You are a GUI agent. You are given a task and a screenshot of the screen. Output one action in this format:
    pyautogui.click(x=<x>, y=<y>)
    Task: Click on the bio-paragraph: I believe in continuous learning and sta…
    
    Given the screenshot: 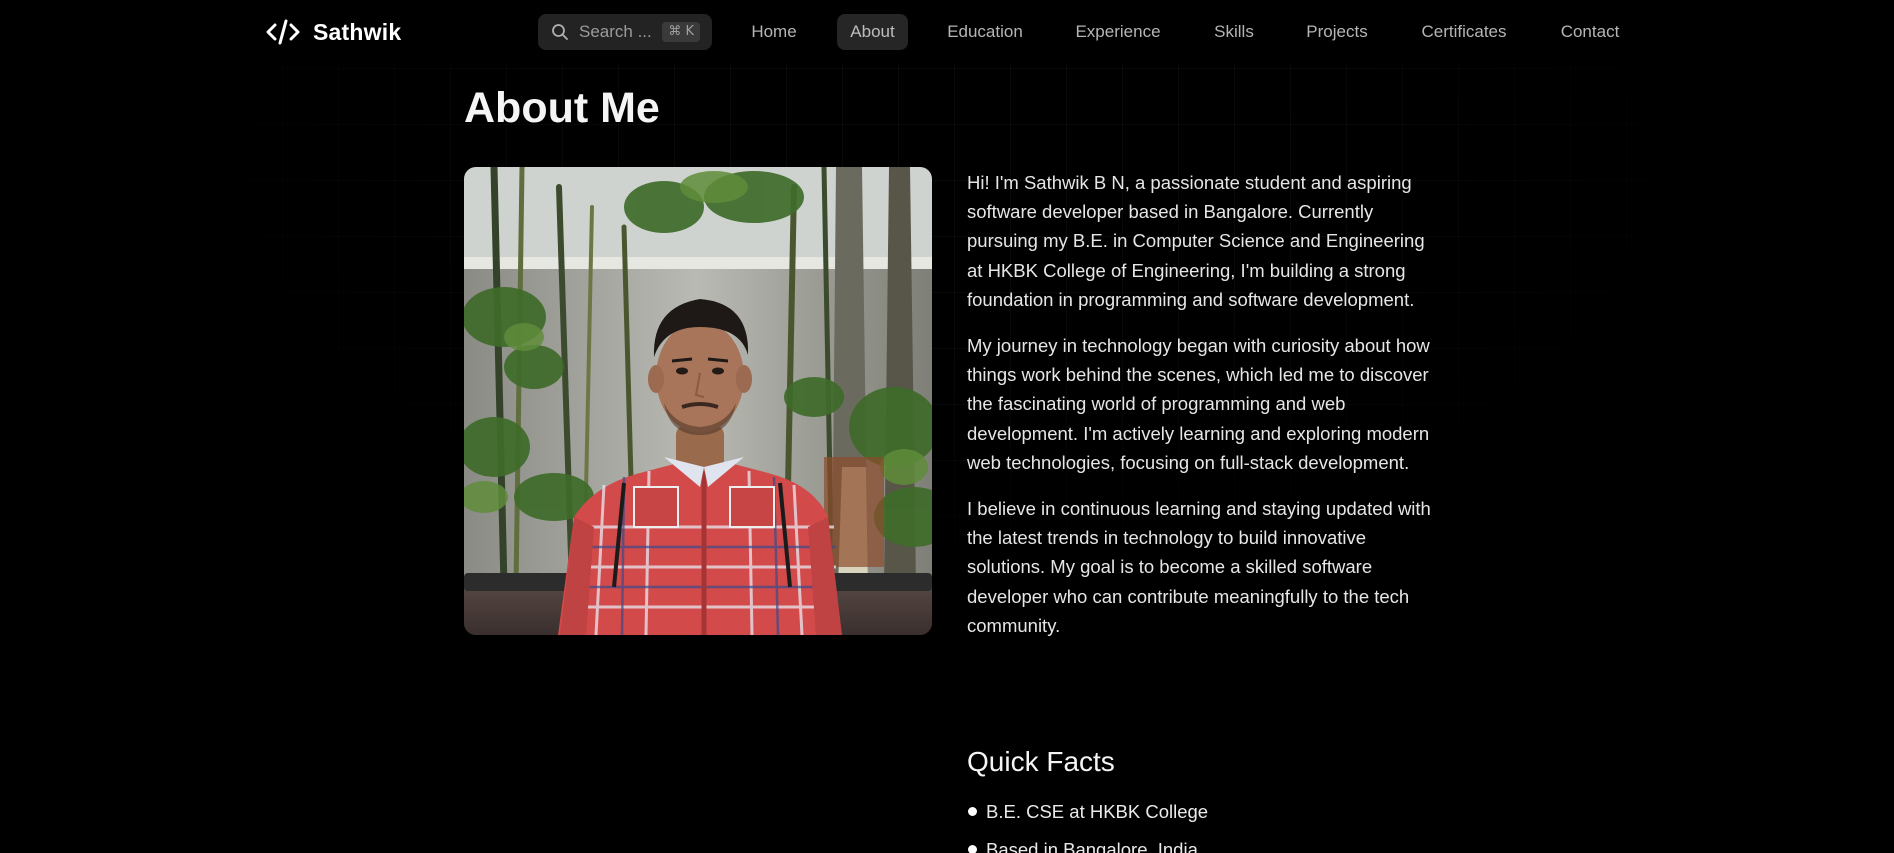 What is the action you would take?
    pyautogui.click(x=1199, y=567)
    